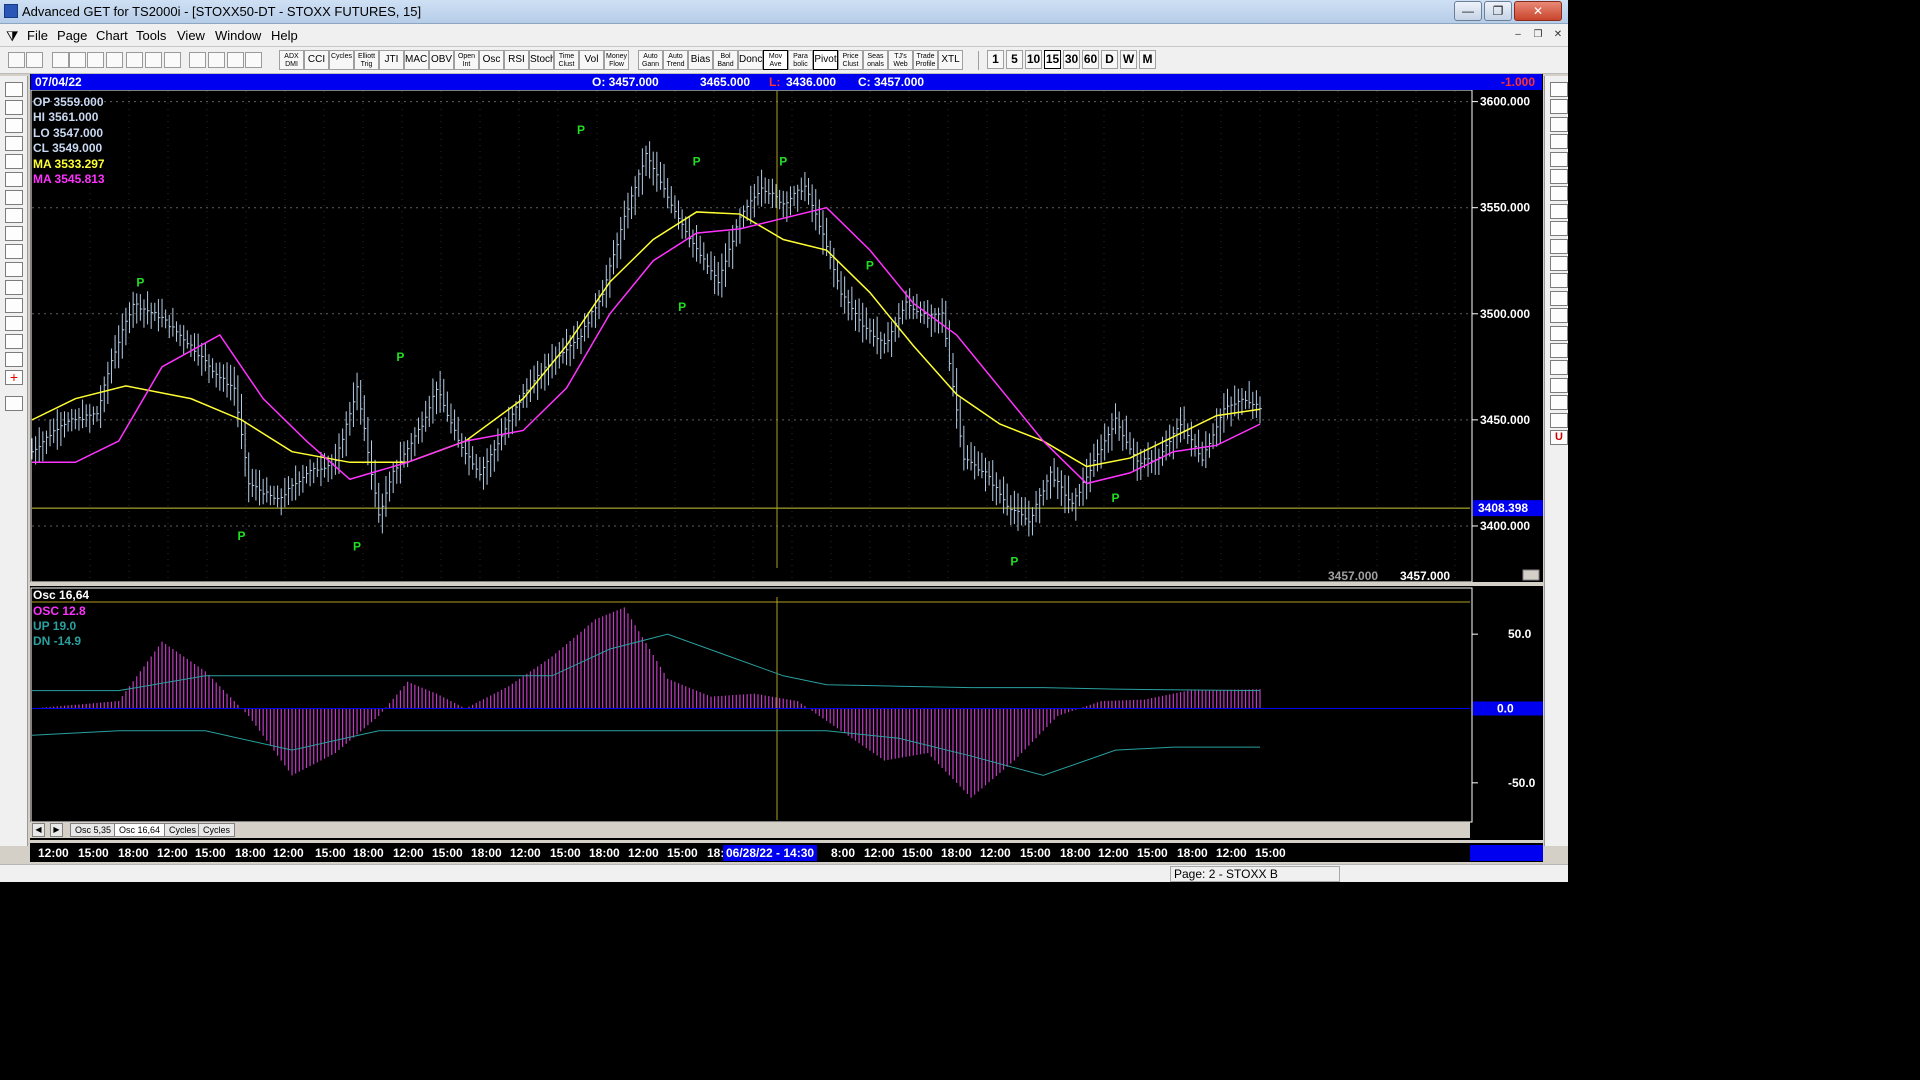 Image resolution: width=1920 pixels, height=1080 pixels. What do you see at coordinates (775, 60) in the screenshot?
I see `indicator-button-mov-ave: Mov Ave` at bounding box center [775, 60].